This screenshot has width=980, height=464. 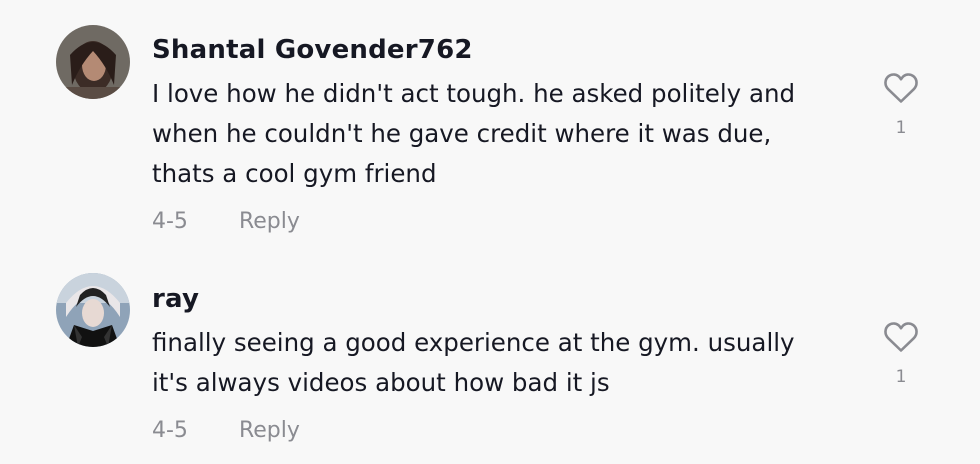 I want to click on comment-username: Shantal Govender762, so click(x=312, y=50).